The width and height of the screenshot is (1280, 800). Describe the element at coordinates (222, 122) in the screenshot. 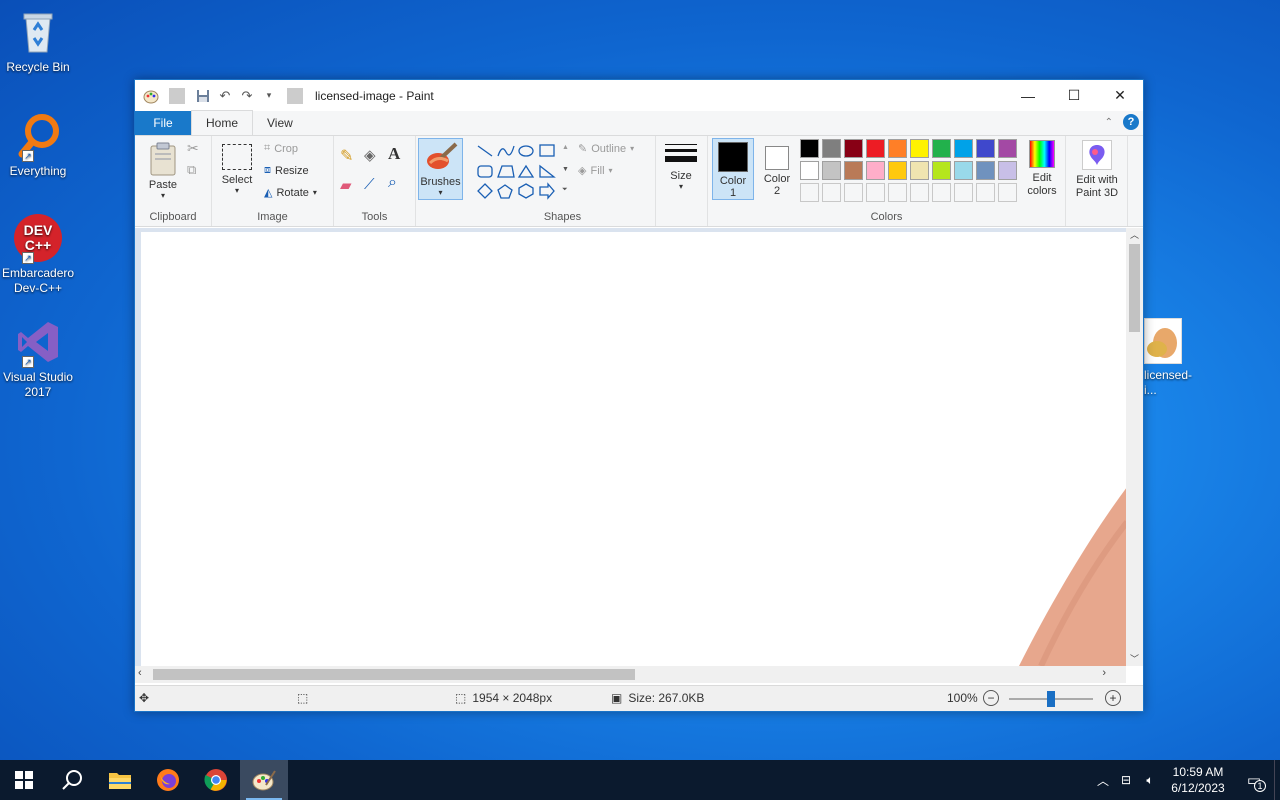

I see `tab-home: Home` at that location.